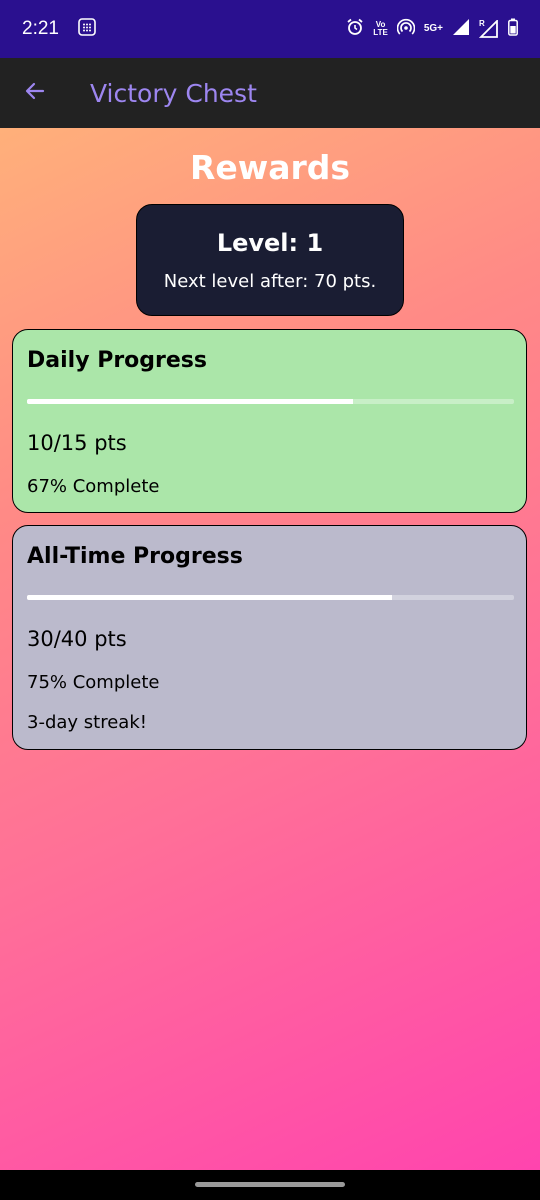 The height and width of the screenshot is (1200, 540). I want to click on arrow-left-icon, so click(35, 93).